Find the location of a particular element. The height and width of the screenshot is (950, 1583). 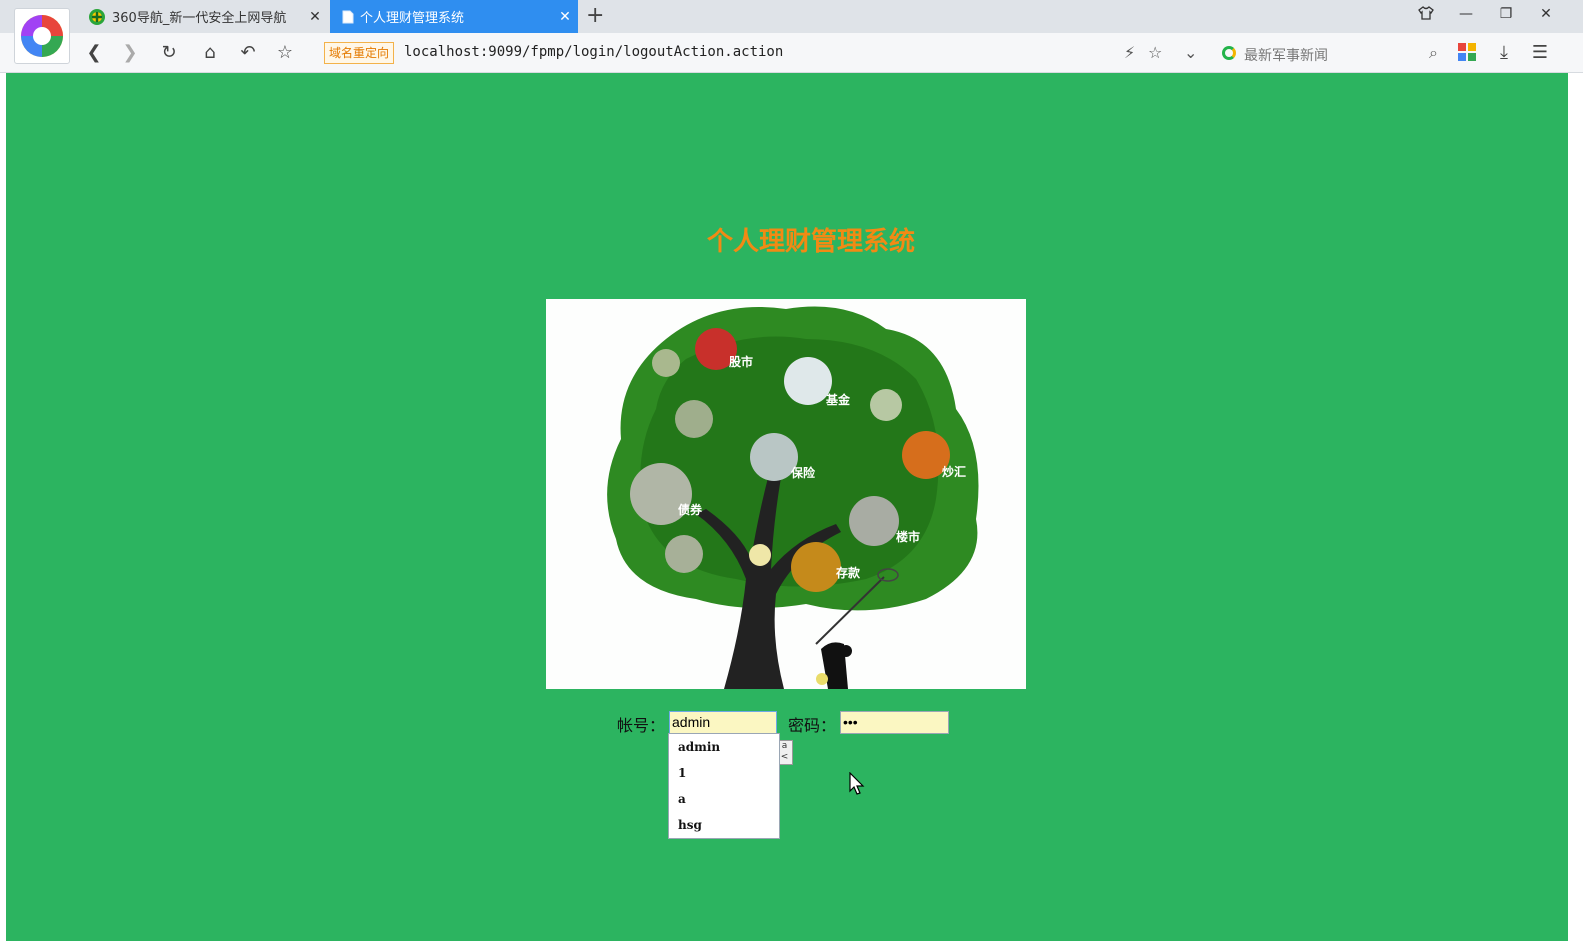

forward-icon: ❯ is located at coordinates (130, 53).